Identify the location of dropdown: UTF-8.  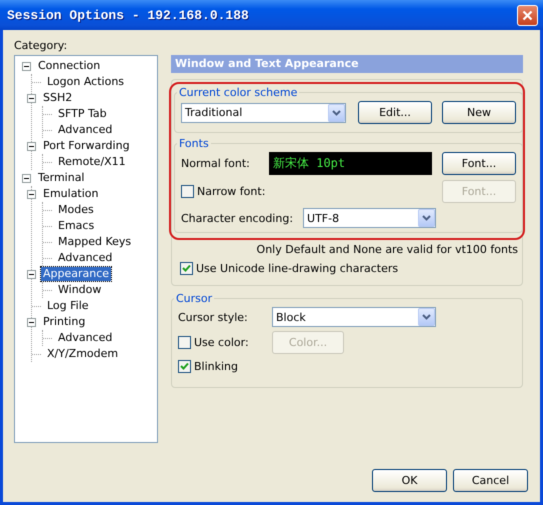
(369, 218).